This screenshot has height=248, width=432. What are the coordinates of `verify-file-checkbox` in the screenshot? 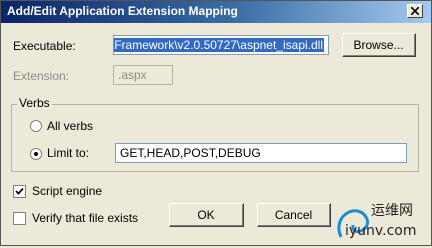 It's located at (19, 218).